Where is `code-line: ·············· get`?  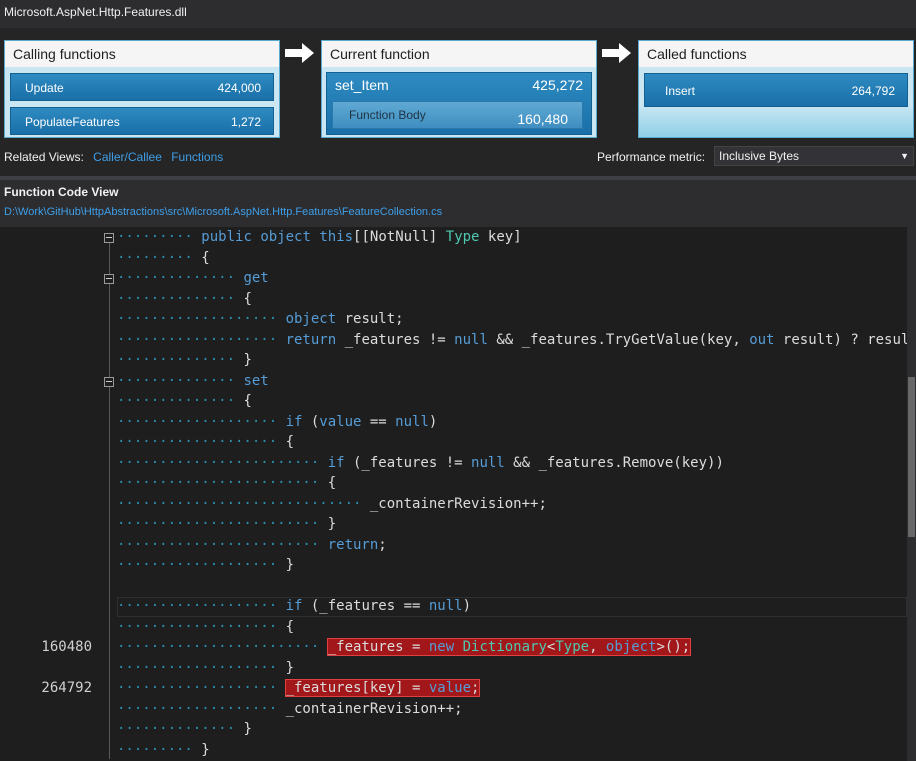
code-line: ·············· get is located at coordinates (456, 278).